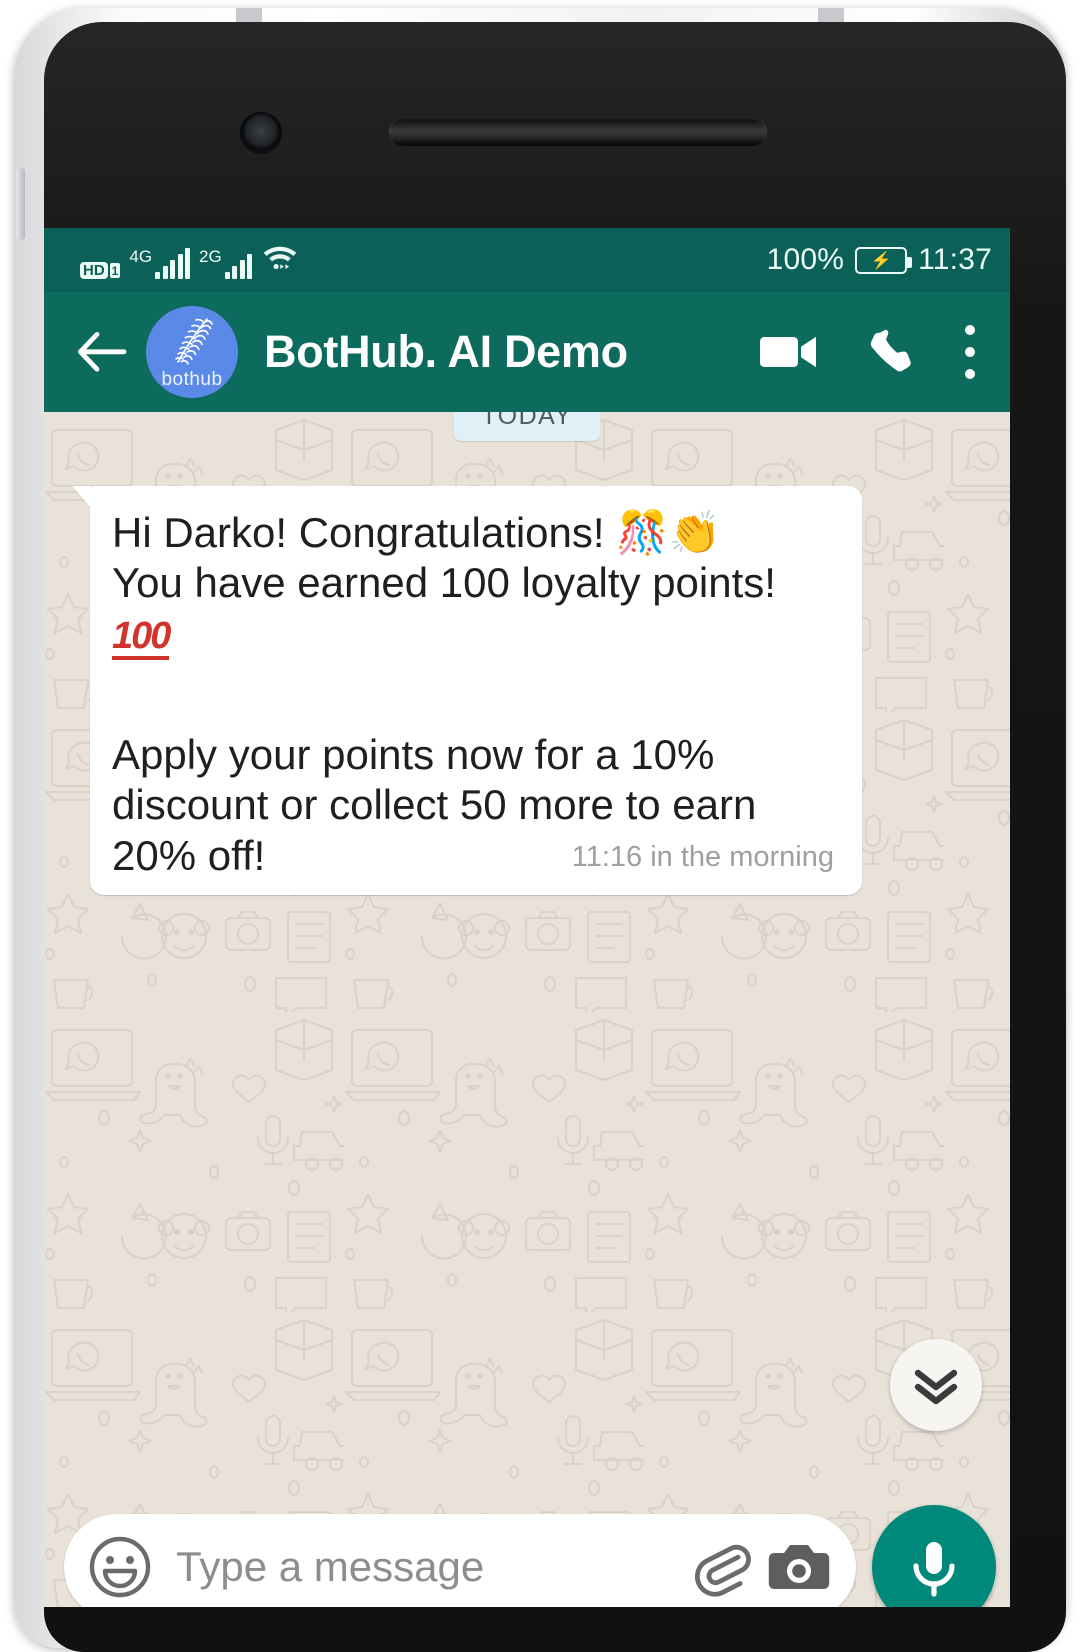 Image resolution: width=1080 pixels, height=1652 pixels. I want to click on avatar: bothub, so click(192, 352).